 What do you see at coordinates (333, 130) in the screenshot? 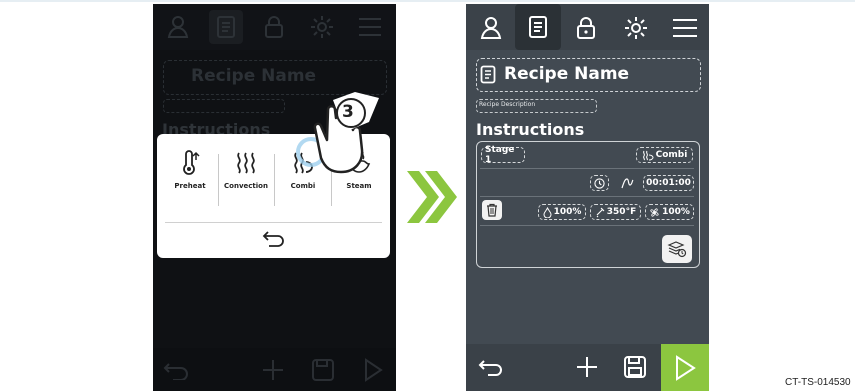
I see `hand-pointer-icon: 3` at bounding box center [333, 130].